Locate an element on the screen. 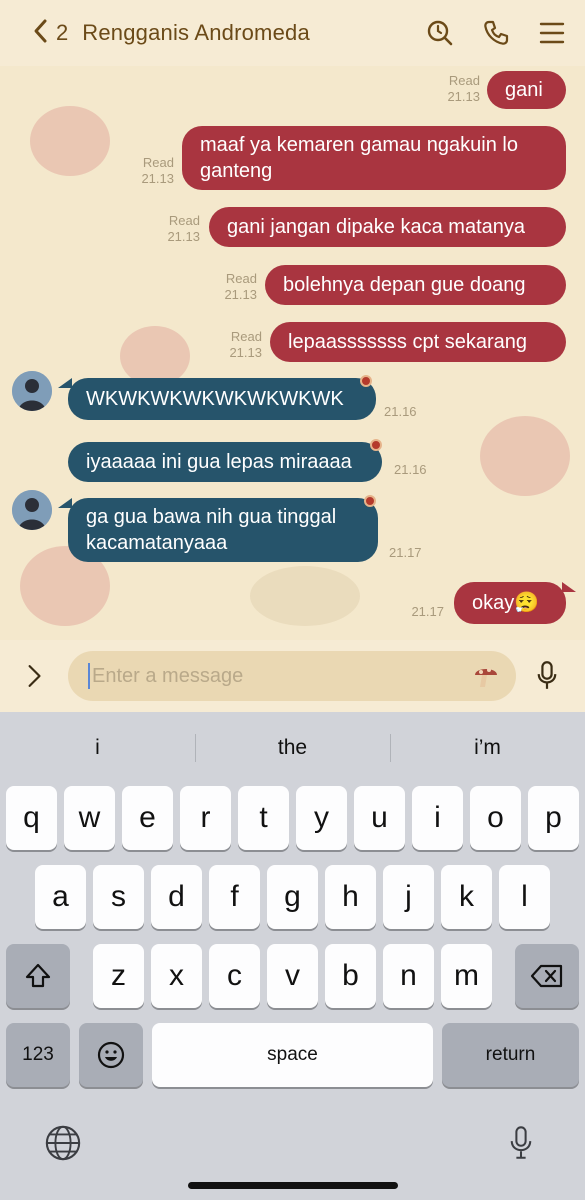 This screenshot has width=585, height=1200. globe-icon is located at coordinates (63, 1143).